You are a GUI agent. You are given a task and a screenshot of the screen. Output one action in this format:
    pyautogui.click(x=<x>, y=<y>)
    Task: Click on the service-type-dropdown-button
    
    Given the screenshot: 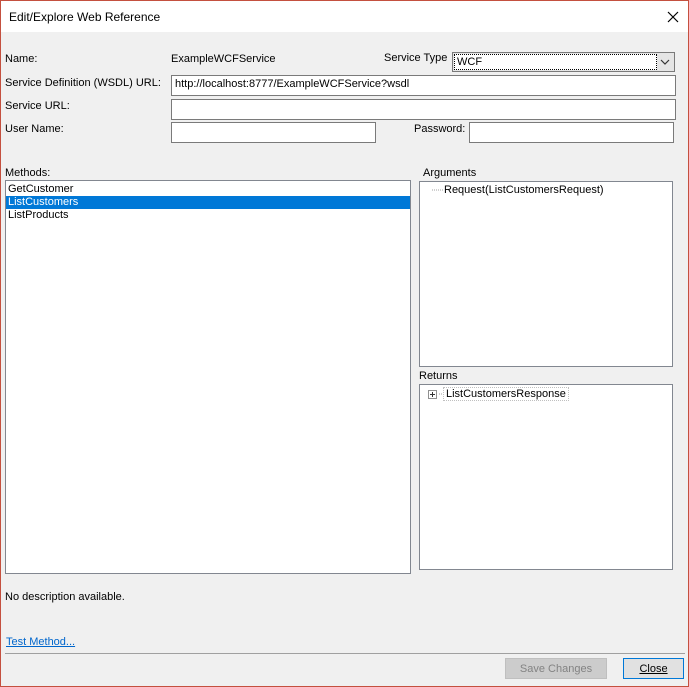 What is the action you would take?
    pyautogui.click(x=665, y=62)
    